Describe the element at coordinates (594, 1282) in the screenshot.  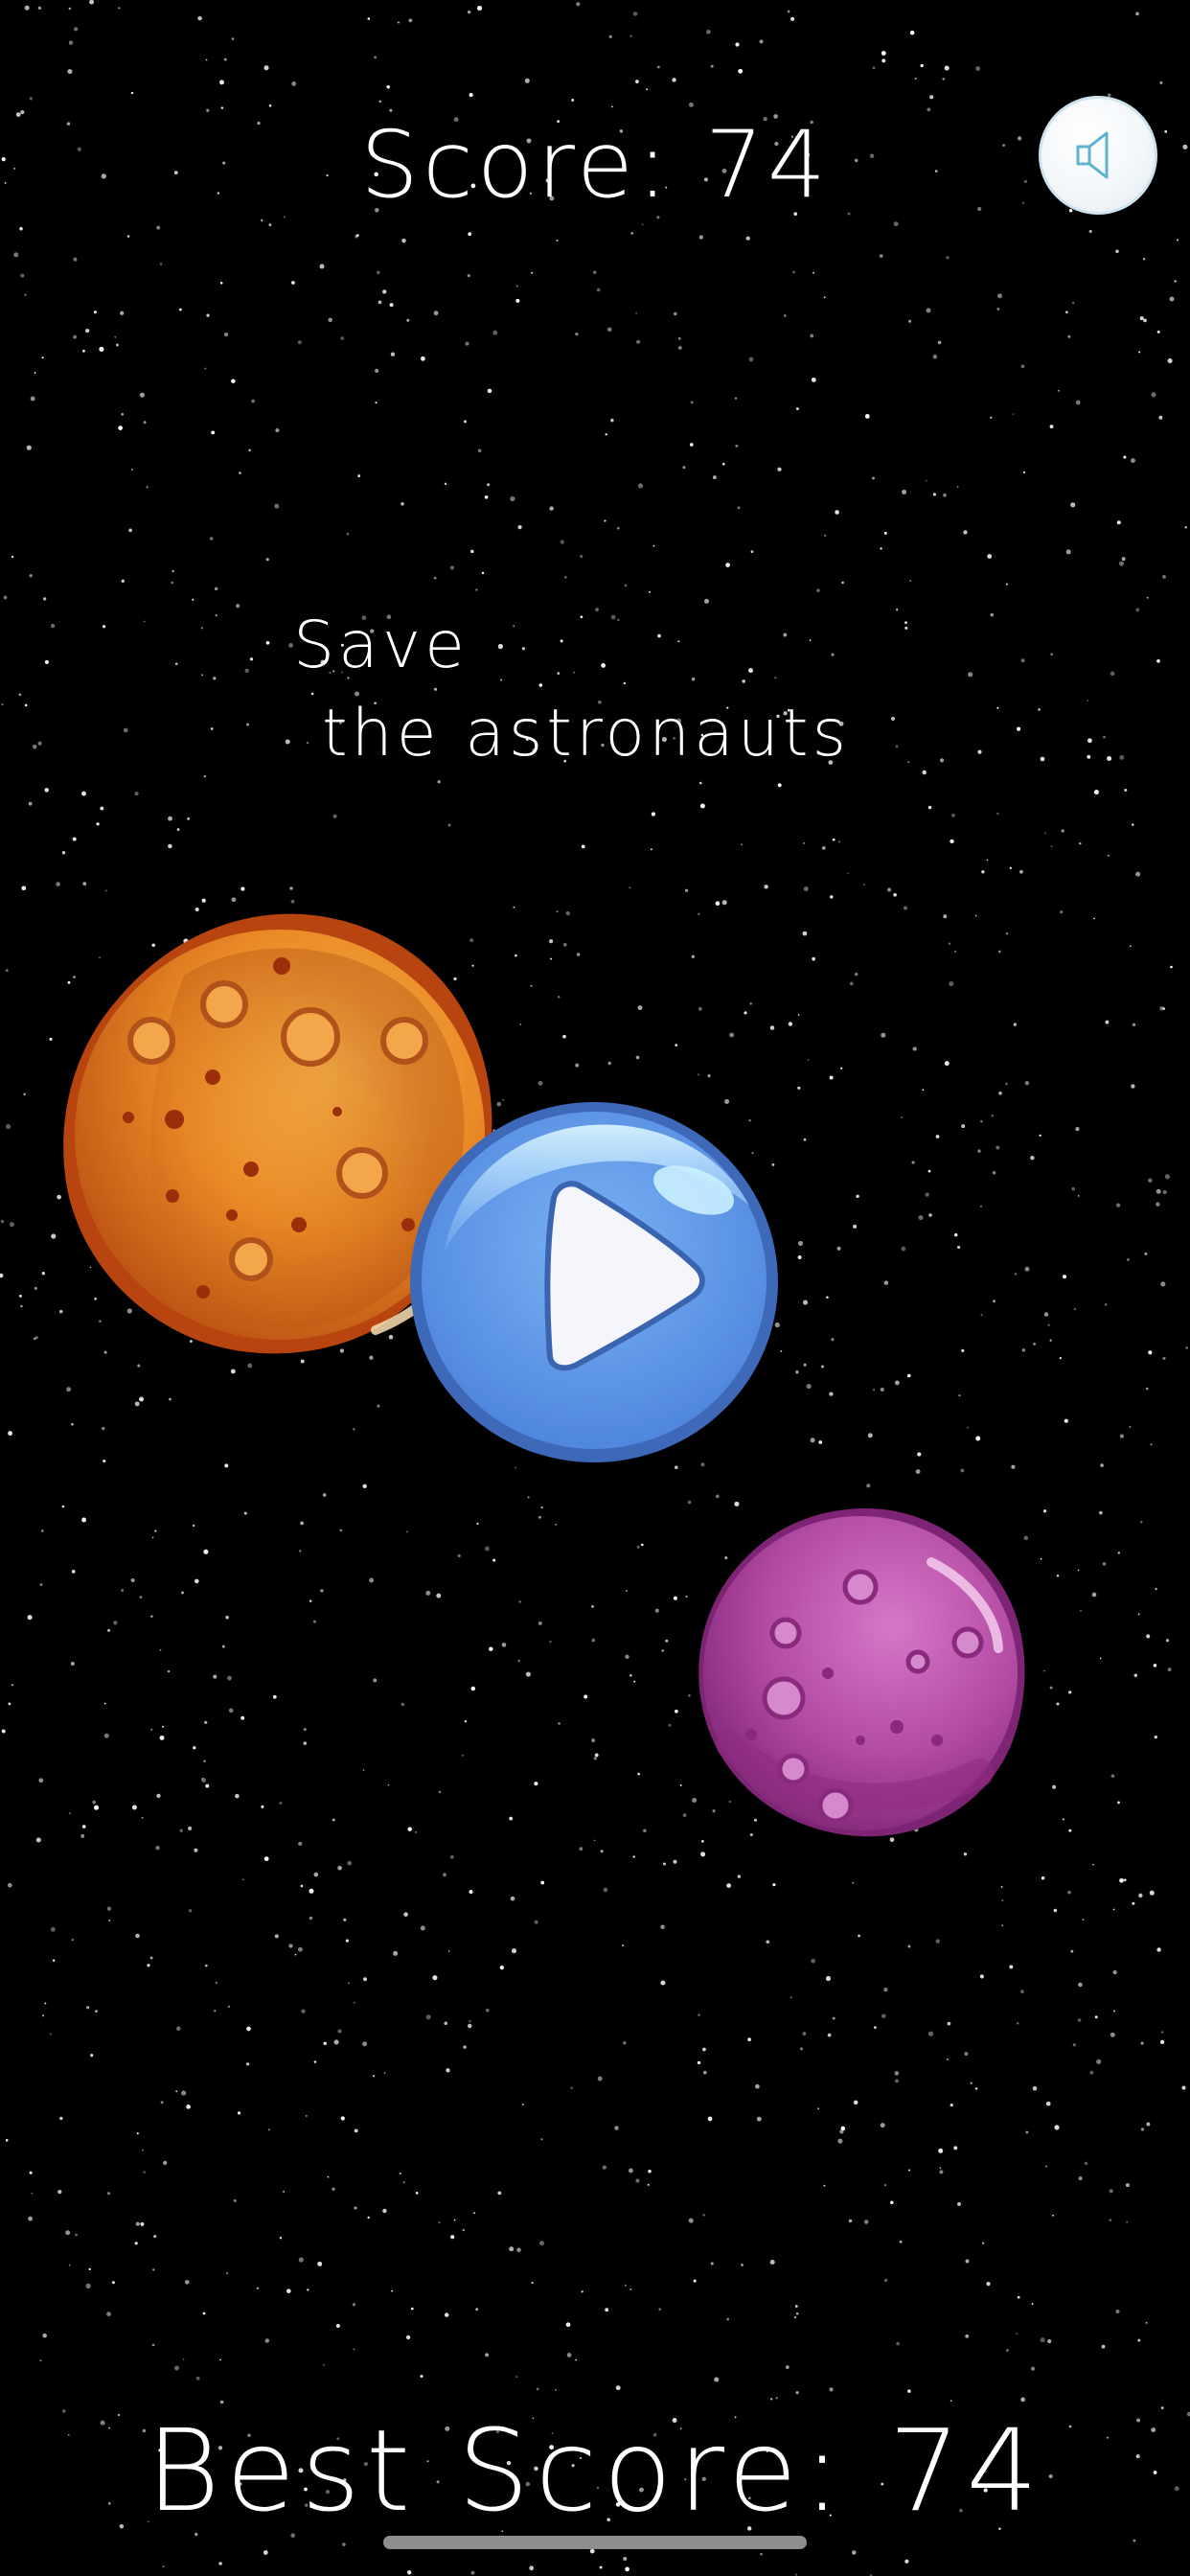
I see `play-button` at that location.